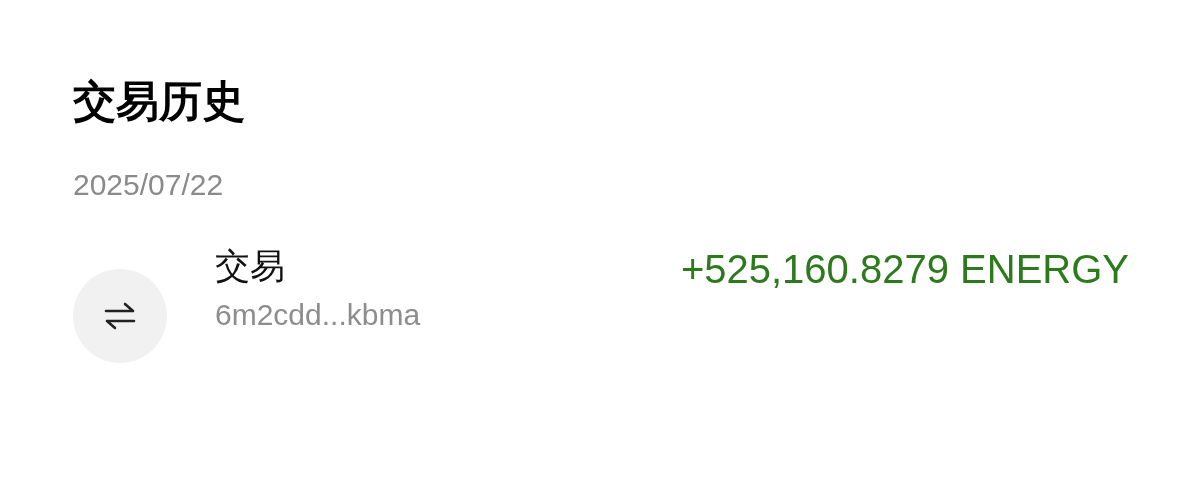  Describe the element at coordinates (904, 270) in the screenshot. I see `transaction-amount: +525,160.8279 ENERGY` at that location.